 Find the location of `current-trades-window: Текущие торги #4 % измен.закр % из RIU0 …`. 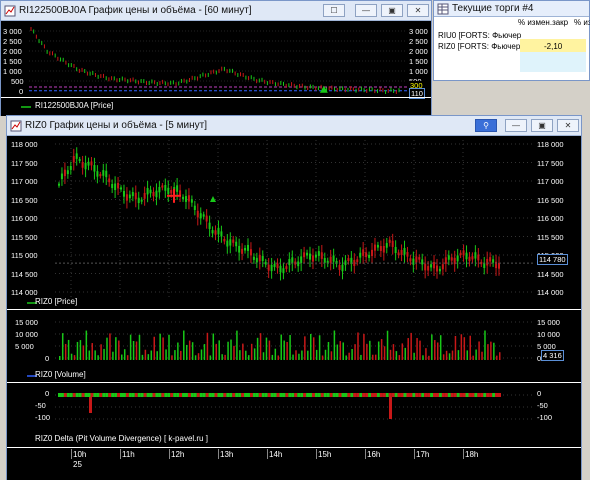

current-trades-window: Текущие торги #4 % измен.закр % из RIU0 … is located at coordinates (511, 40).